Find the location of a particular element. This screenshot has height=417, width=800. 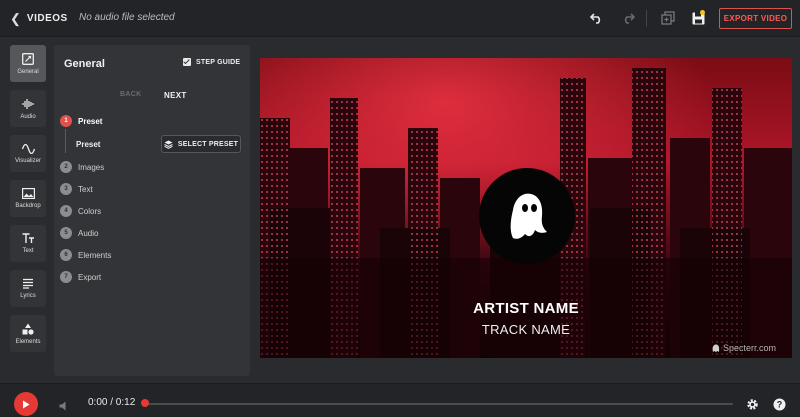

step-audio: 5 Audio is located at coordinates (79, 233).